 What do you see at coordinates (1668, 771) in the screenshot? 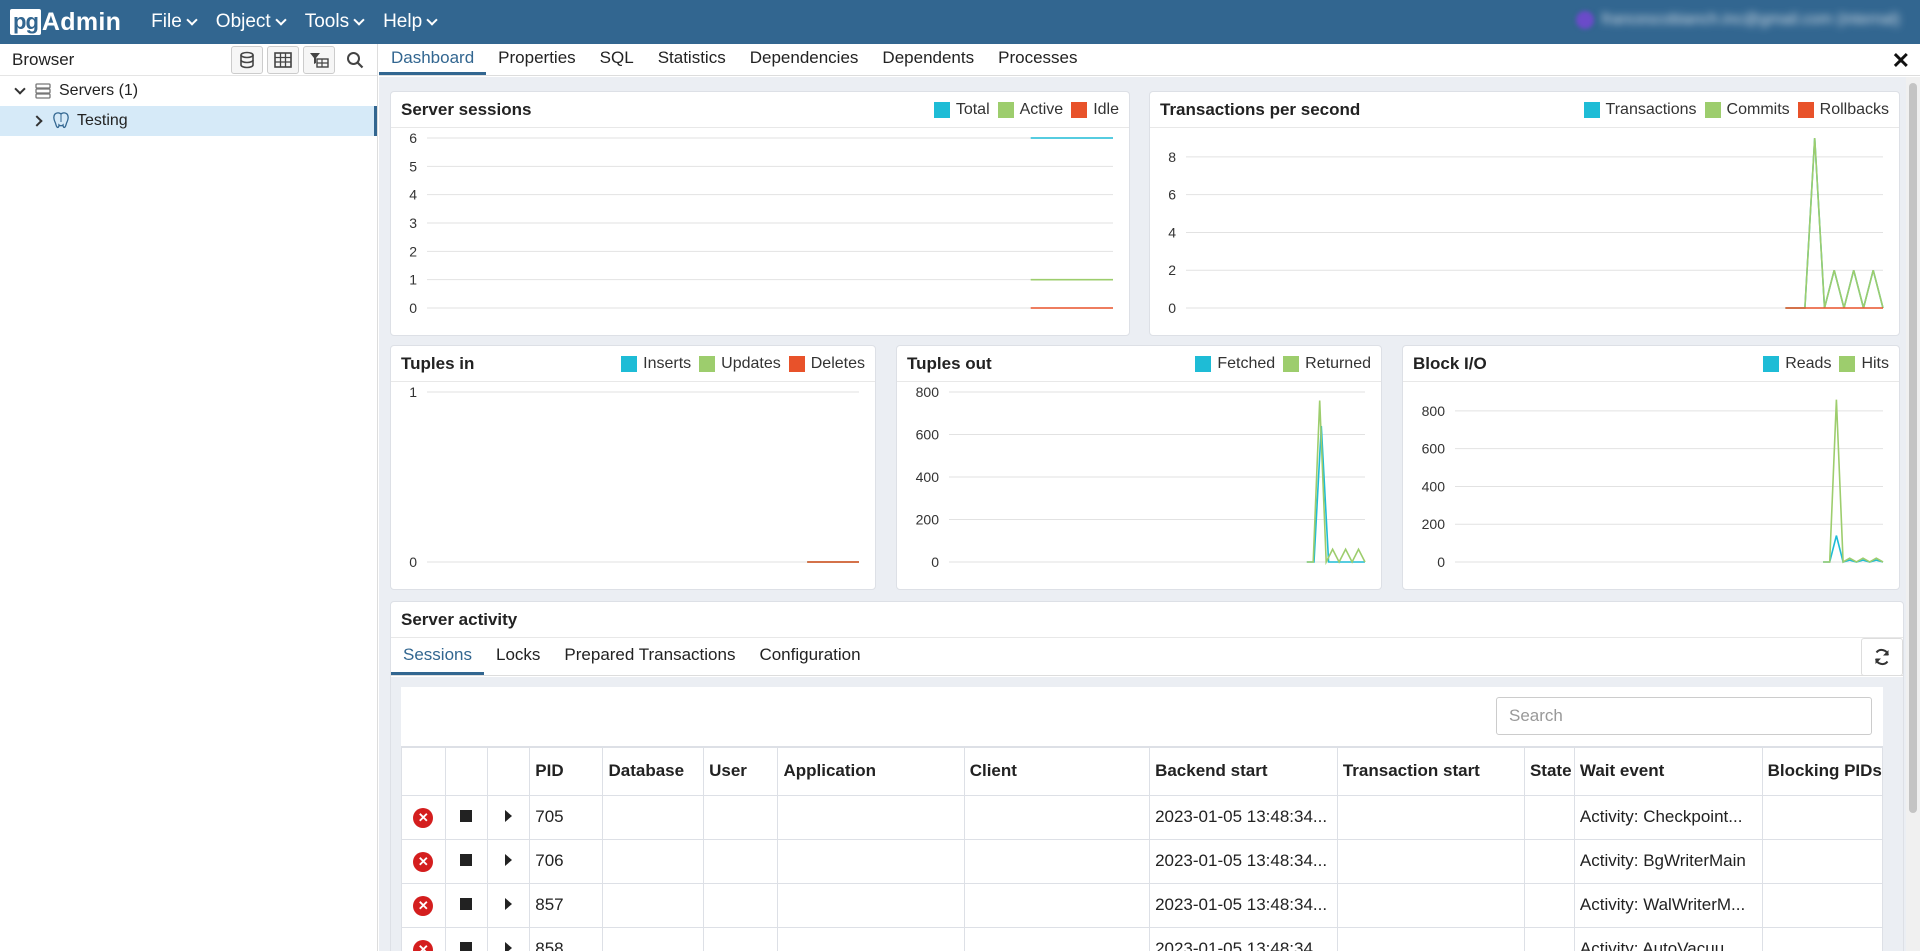
I see `column-header-wait-event: Wait event` at bounding box center [1668, 771].